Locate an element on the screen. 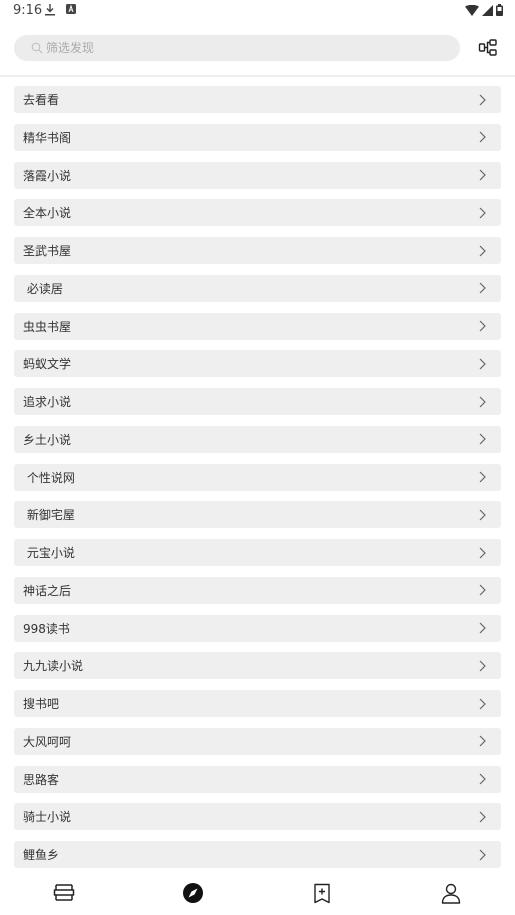  source-label: 搜书吧 is located at coordinates (41, 704).